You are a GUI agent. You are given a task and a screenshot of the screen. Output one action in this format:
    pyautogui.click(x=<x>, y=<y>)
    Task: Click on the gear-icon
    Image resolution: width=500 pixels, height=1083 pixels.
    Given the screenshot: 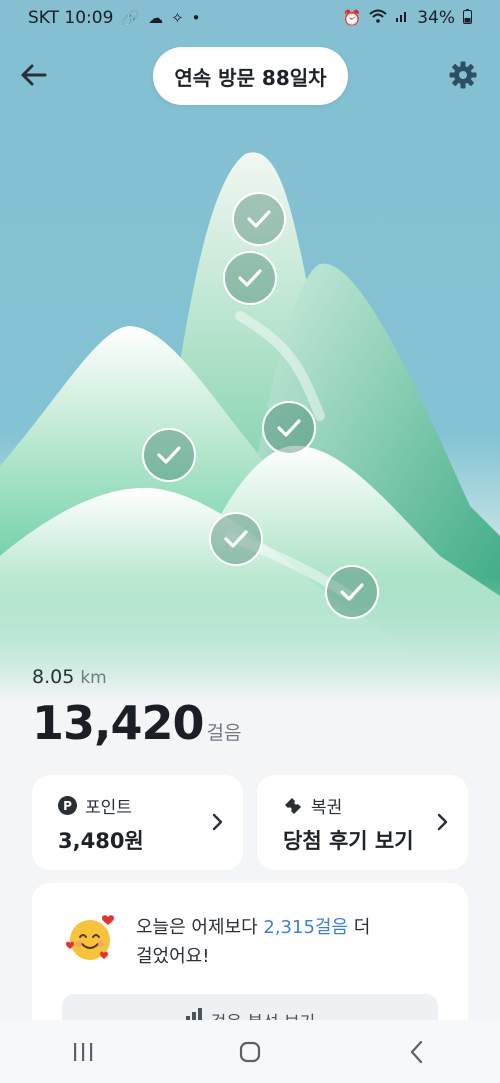 What is the action you would take?
    pyautogui.click(x=463, y=75)
    